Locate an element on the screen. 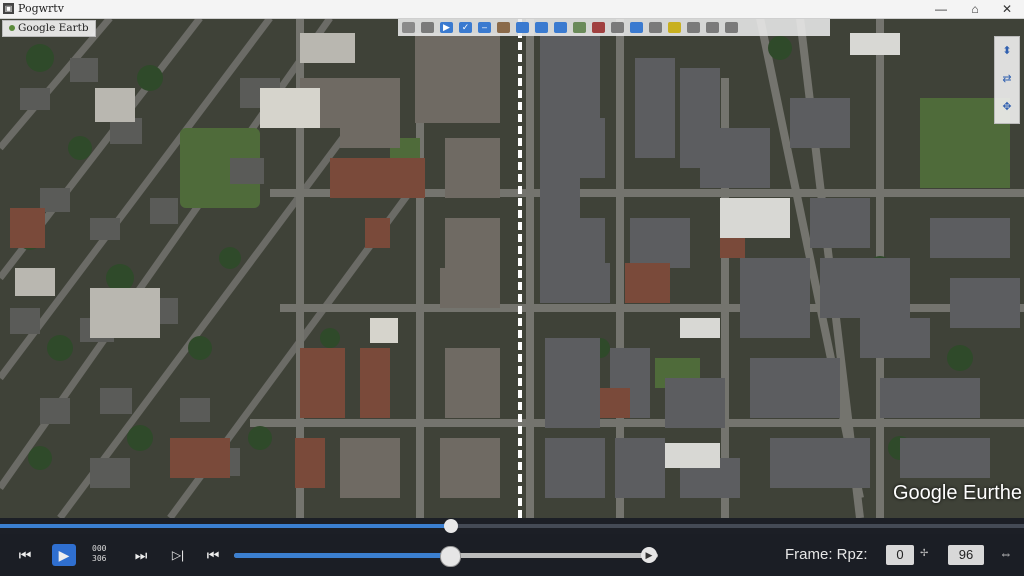  spinner-icon: ✢ is located at coordinates (924, 553).